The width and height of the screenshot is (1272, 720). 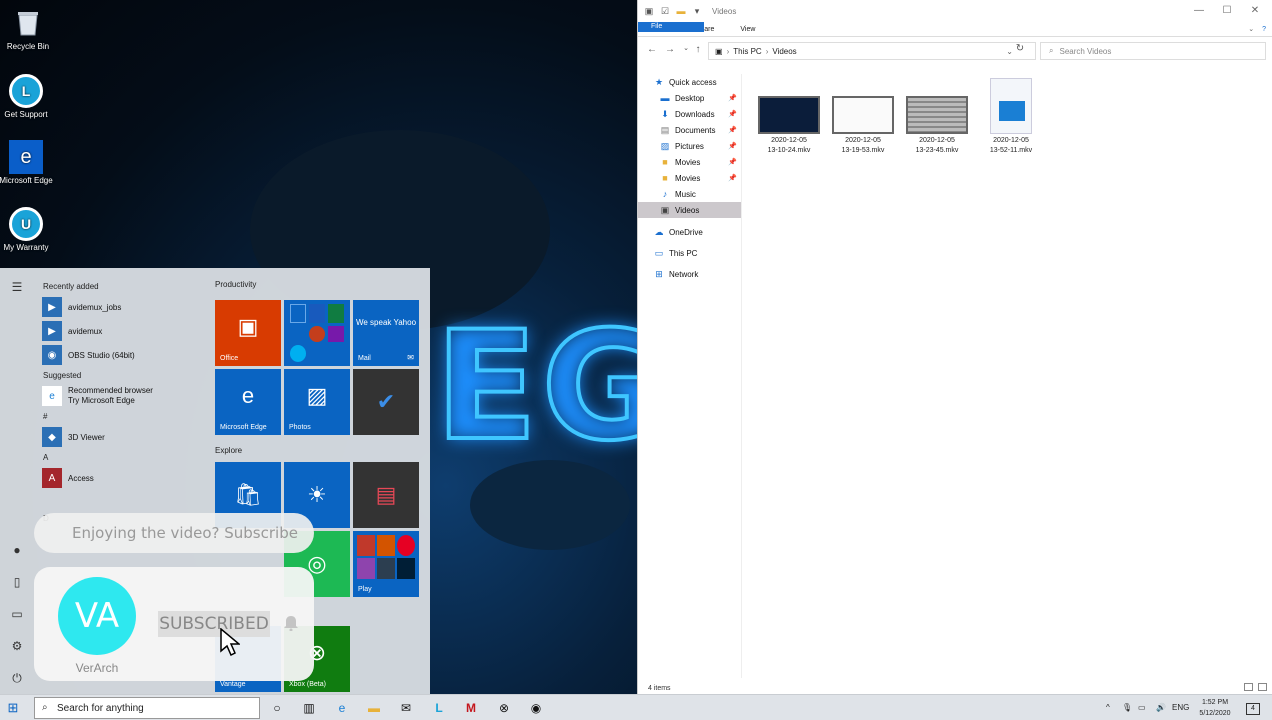 What do you see at coordinates (863, 117) in the screenshot?
I see `file-item: 2020-12-05 13-19-53.mkv` at bounding box center [863, 117].